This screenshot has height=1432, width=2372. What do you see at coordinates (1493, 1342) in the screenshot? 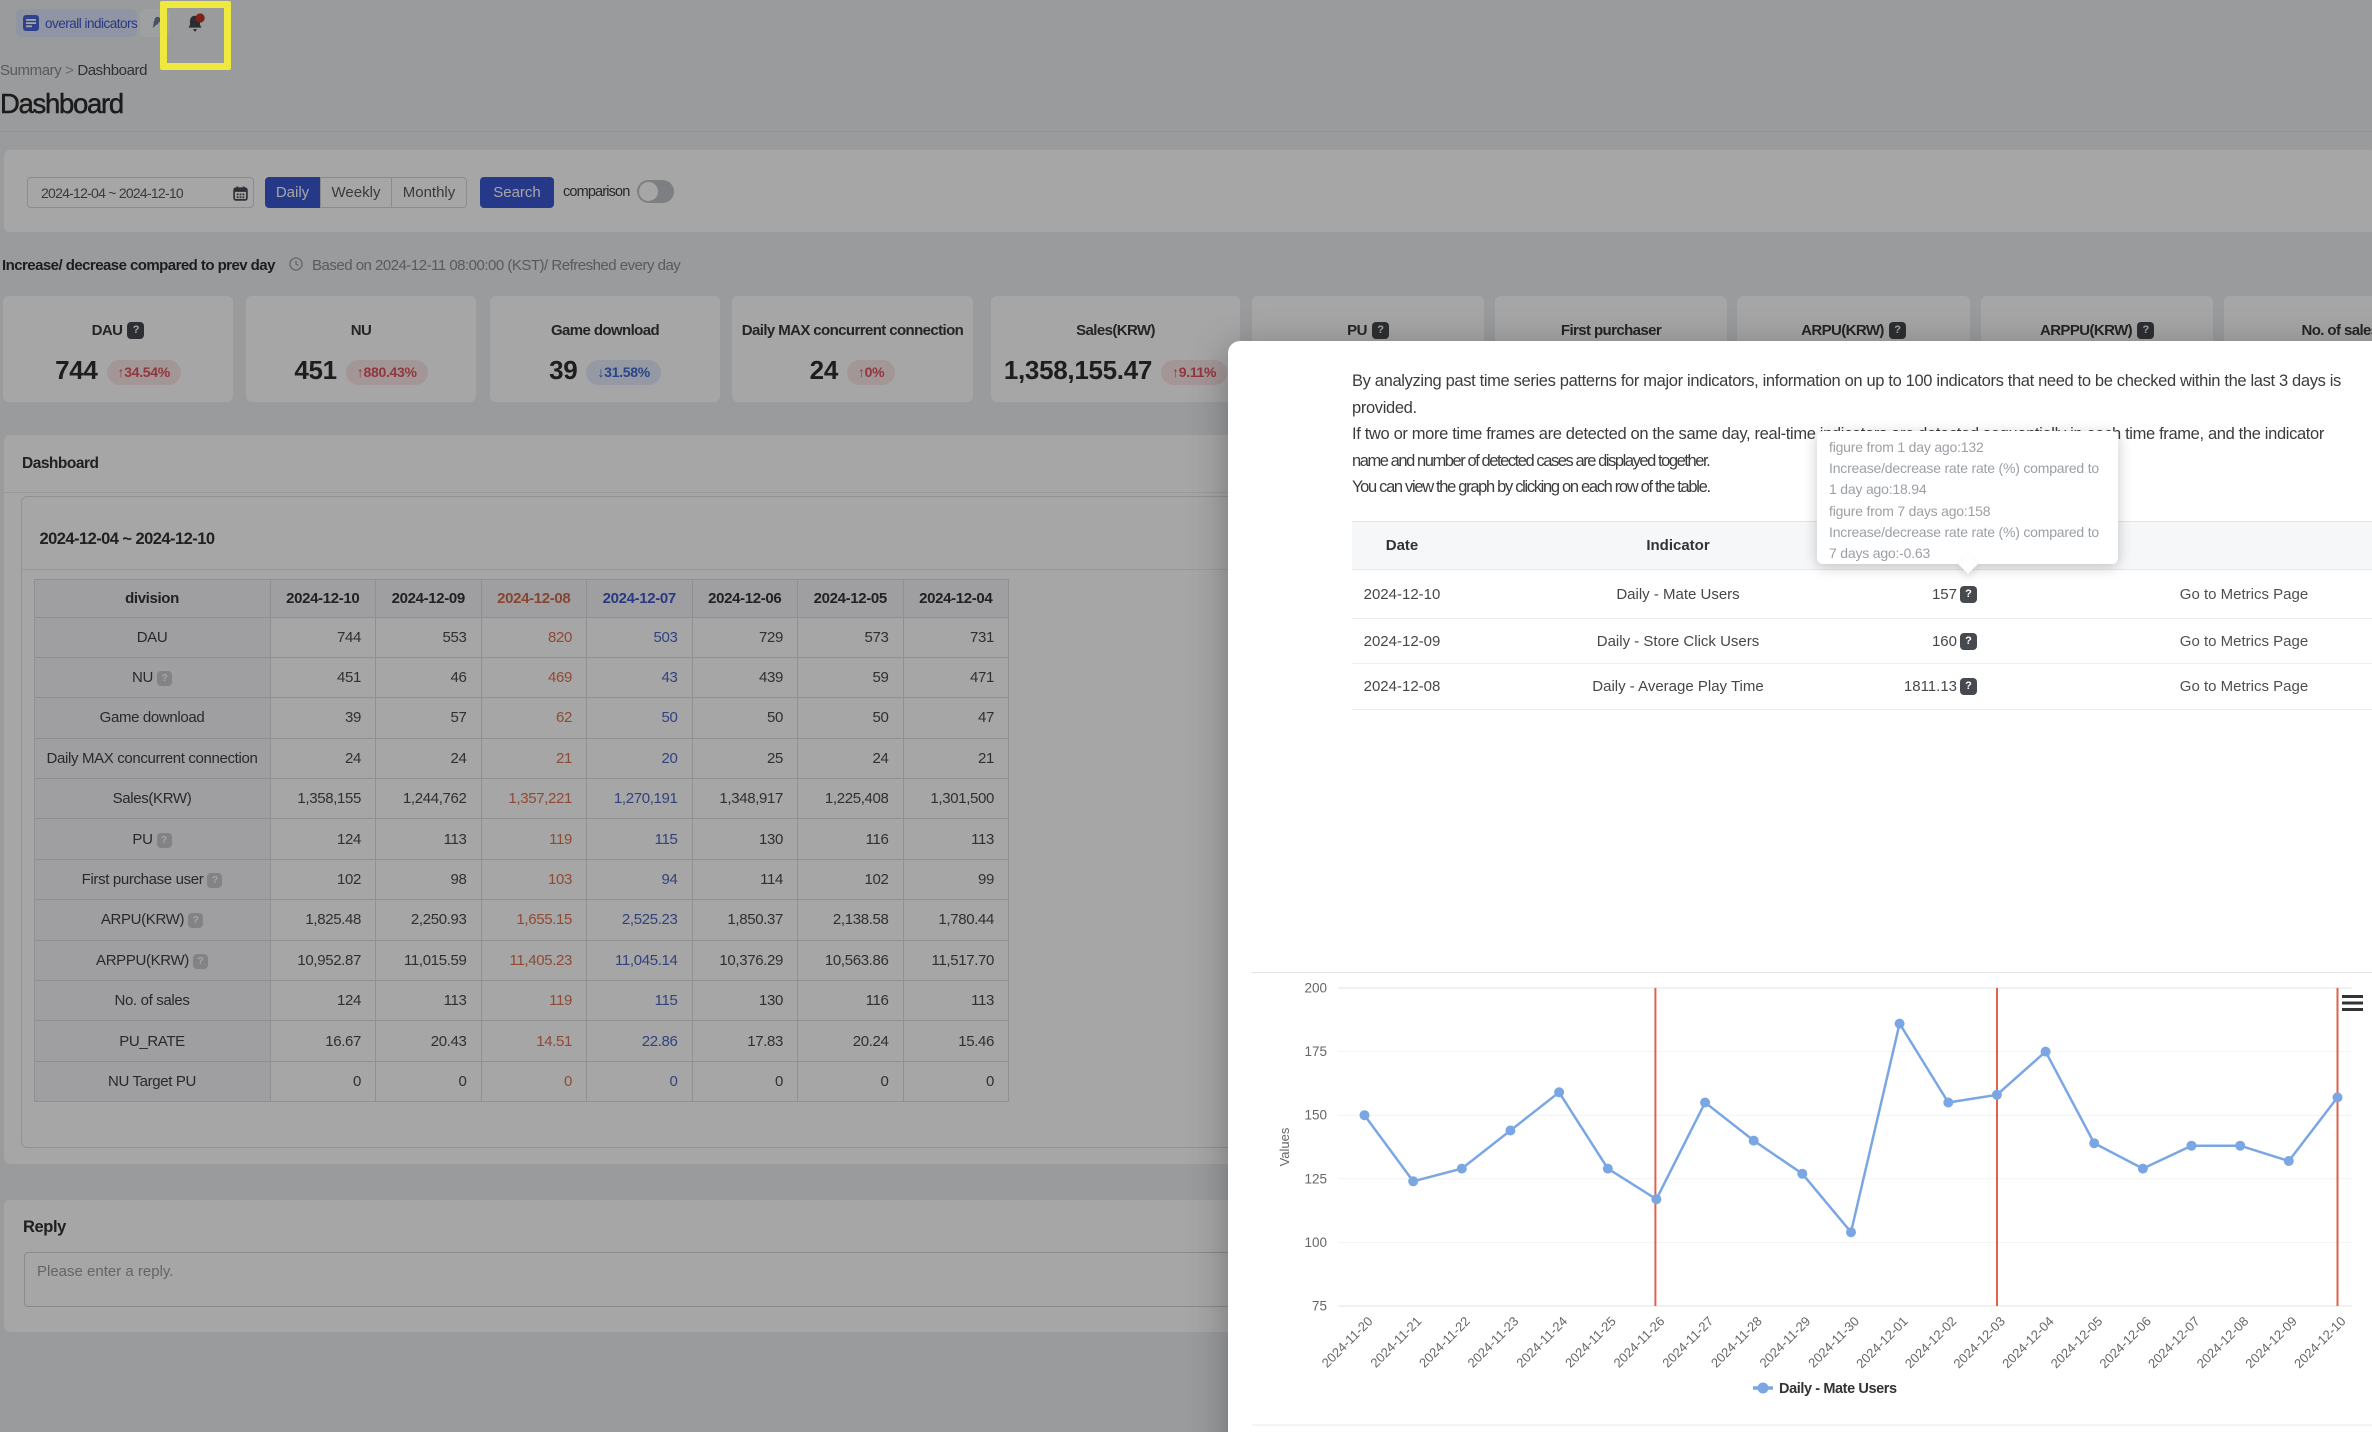
I see `svg-text: 2024-11-23` at bounding box center [1493, 1342].